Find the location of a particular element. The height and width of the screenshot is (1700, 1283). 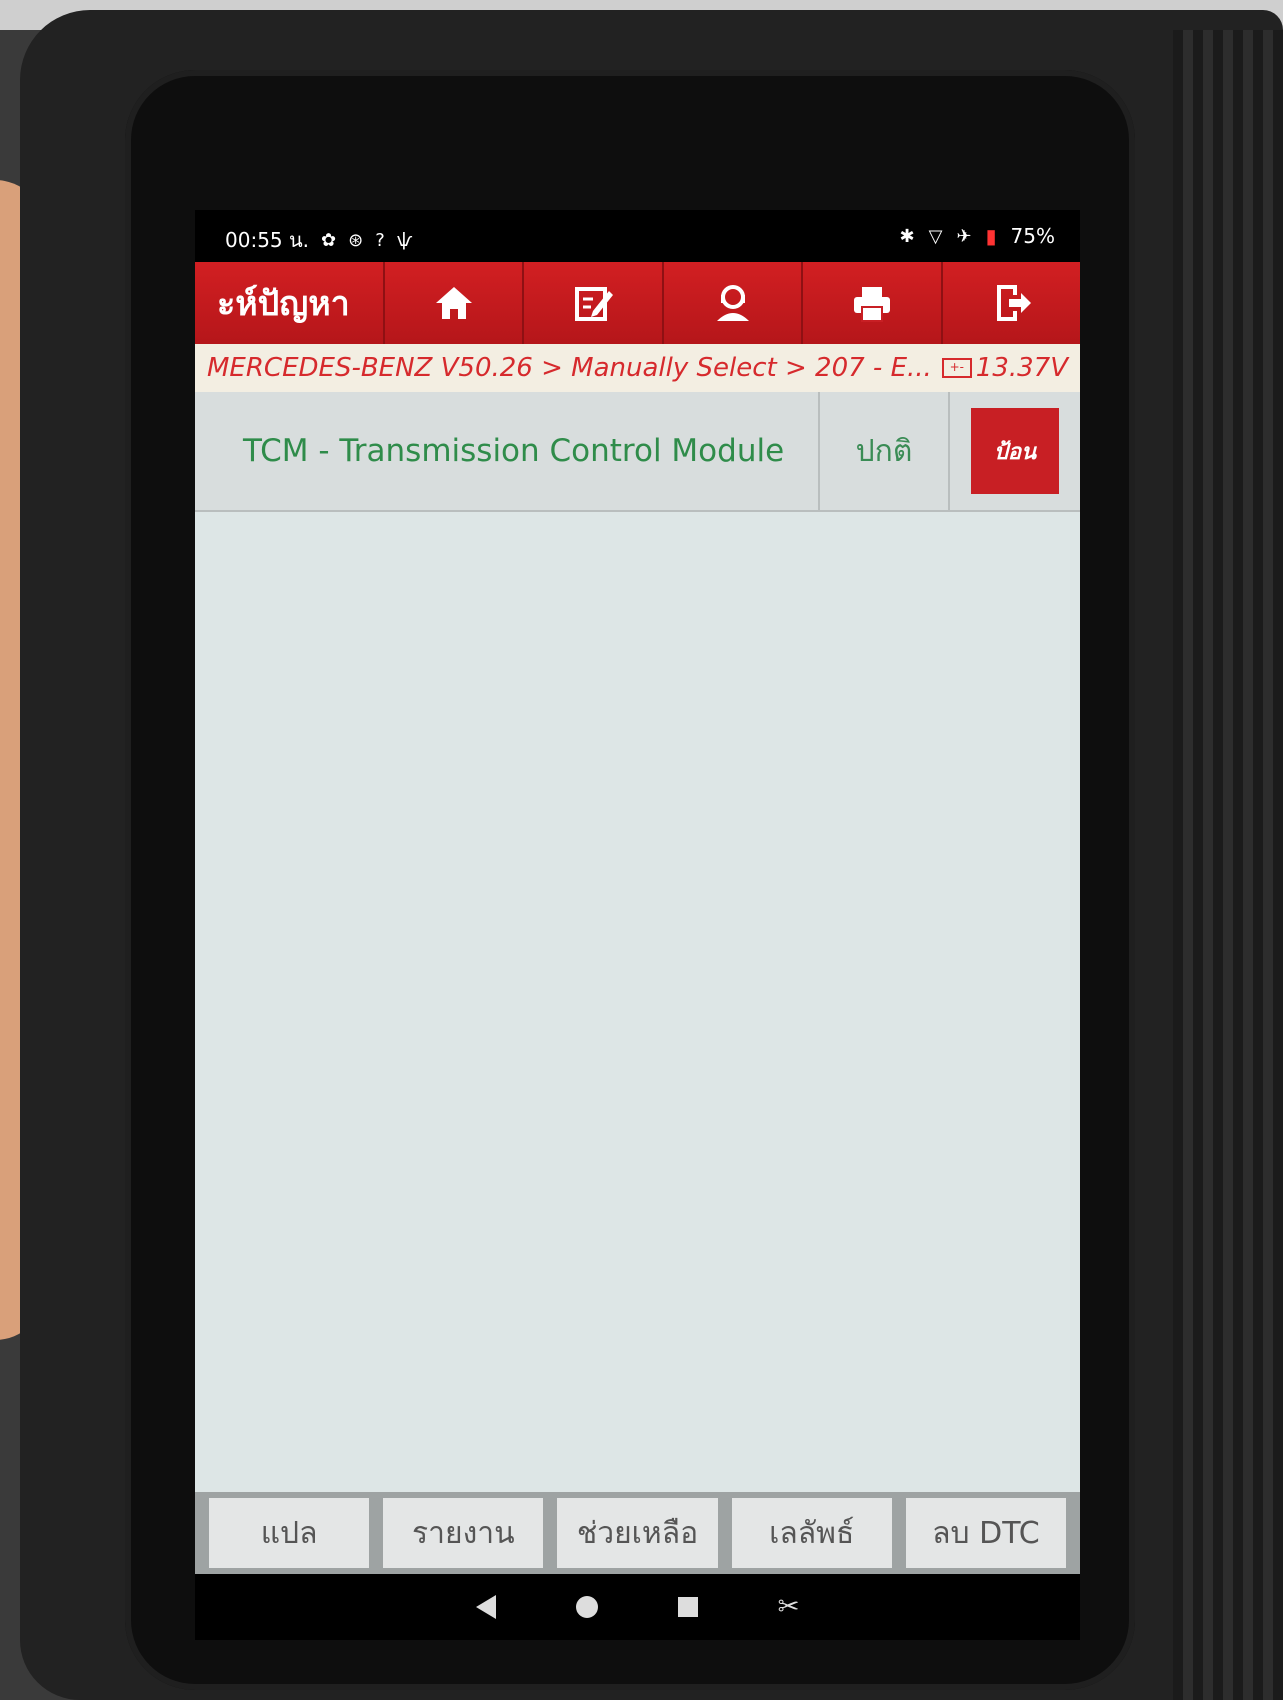

toolbar: ะห์ปัญหา is located at coordinates (637, 303).